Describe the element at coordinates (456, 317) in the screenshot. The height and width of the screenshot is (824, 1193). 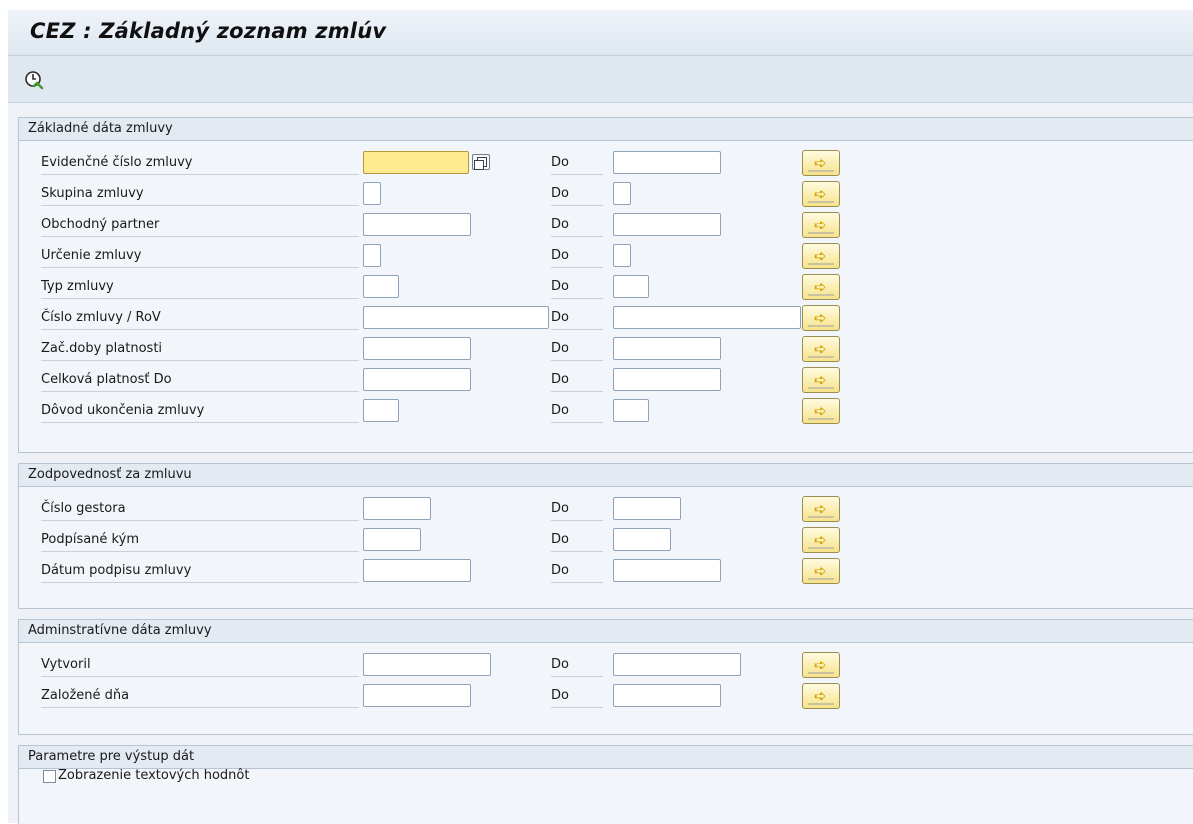
I see `contract-rov-from-input` at that location.